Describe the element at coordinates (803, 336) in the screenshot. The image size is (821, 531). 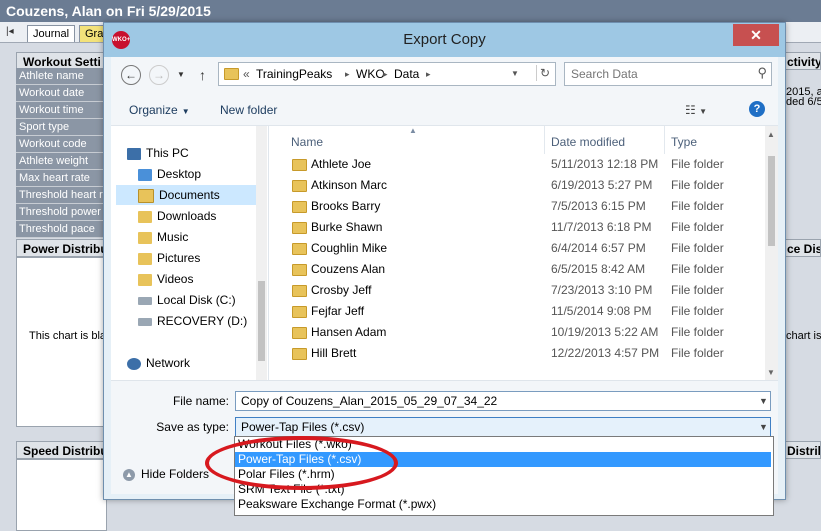
I see `blank-chart-text-right: chart is bla` at that location.